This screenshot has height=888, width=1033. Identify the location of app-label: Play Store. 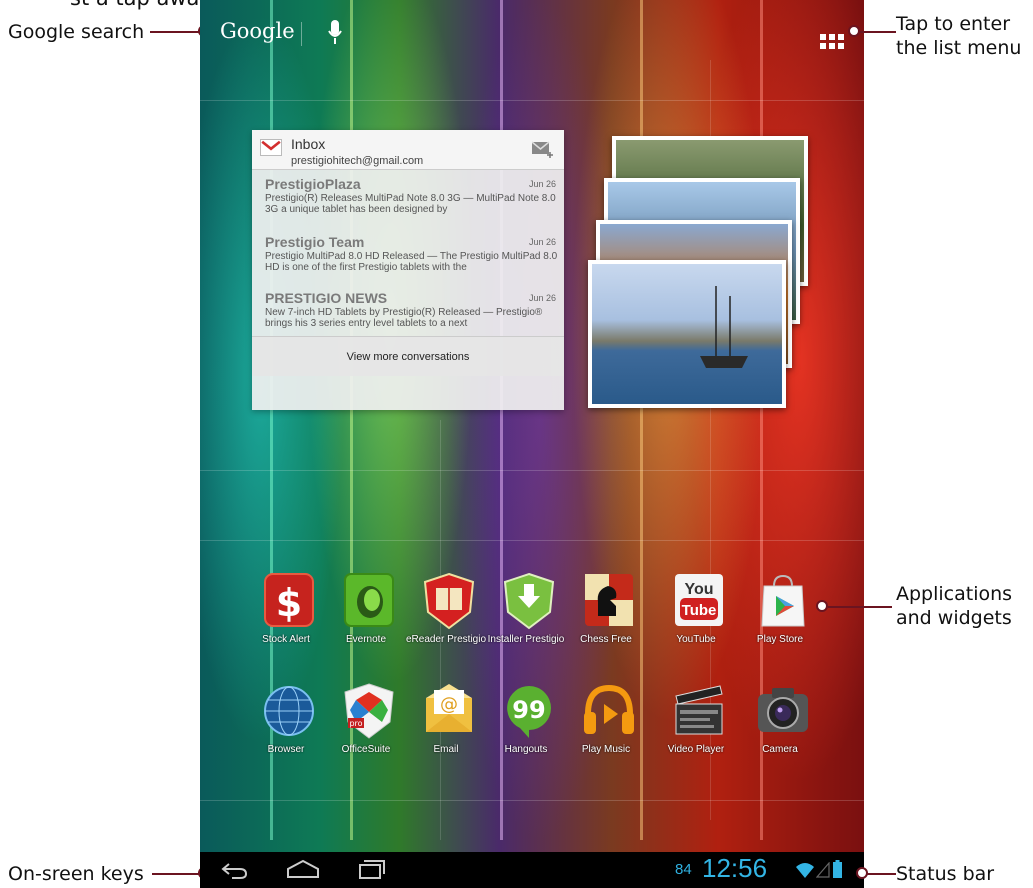
(780, 639).